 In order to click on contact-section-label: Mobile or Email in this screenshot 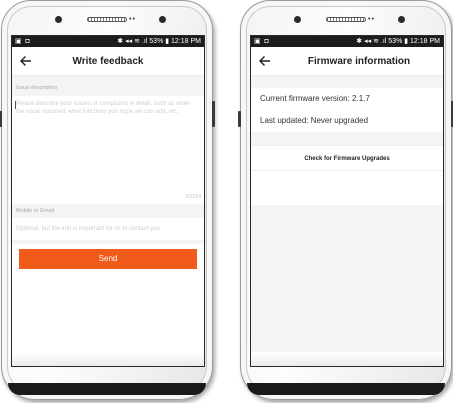, I will do `click(108, 211)`.